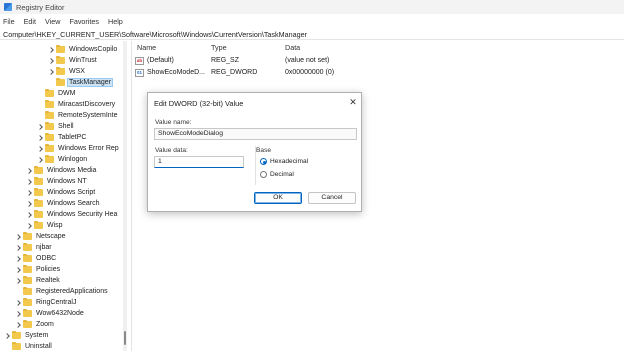  I want to click on tree-item: Policies, so click(38, 269).